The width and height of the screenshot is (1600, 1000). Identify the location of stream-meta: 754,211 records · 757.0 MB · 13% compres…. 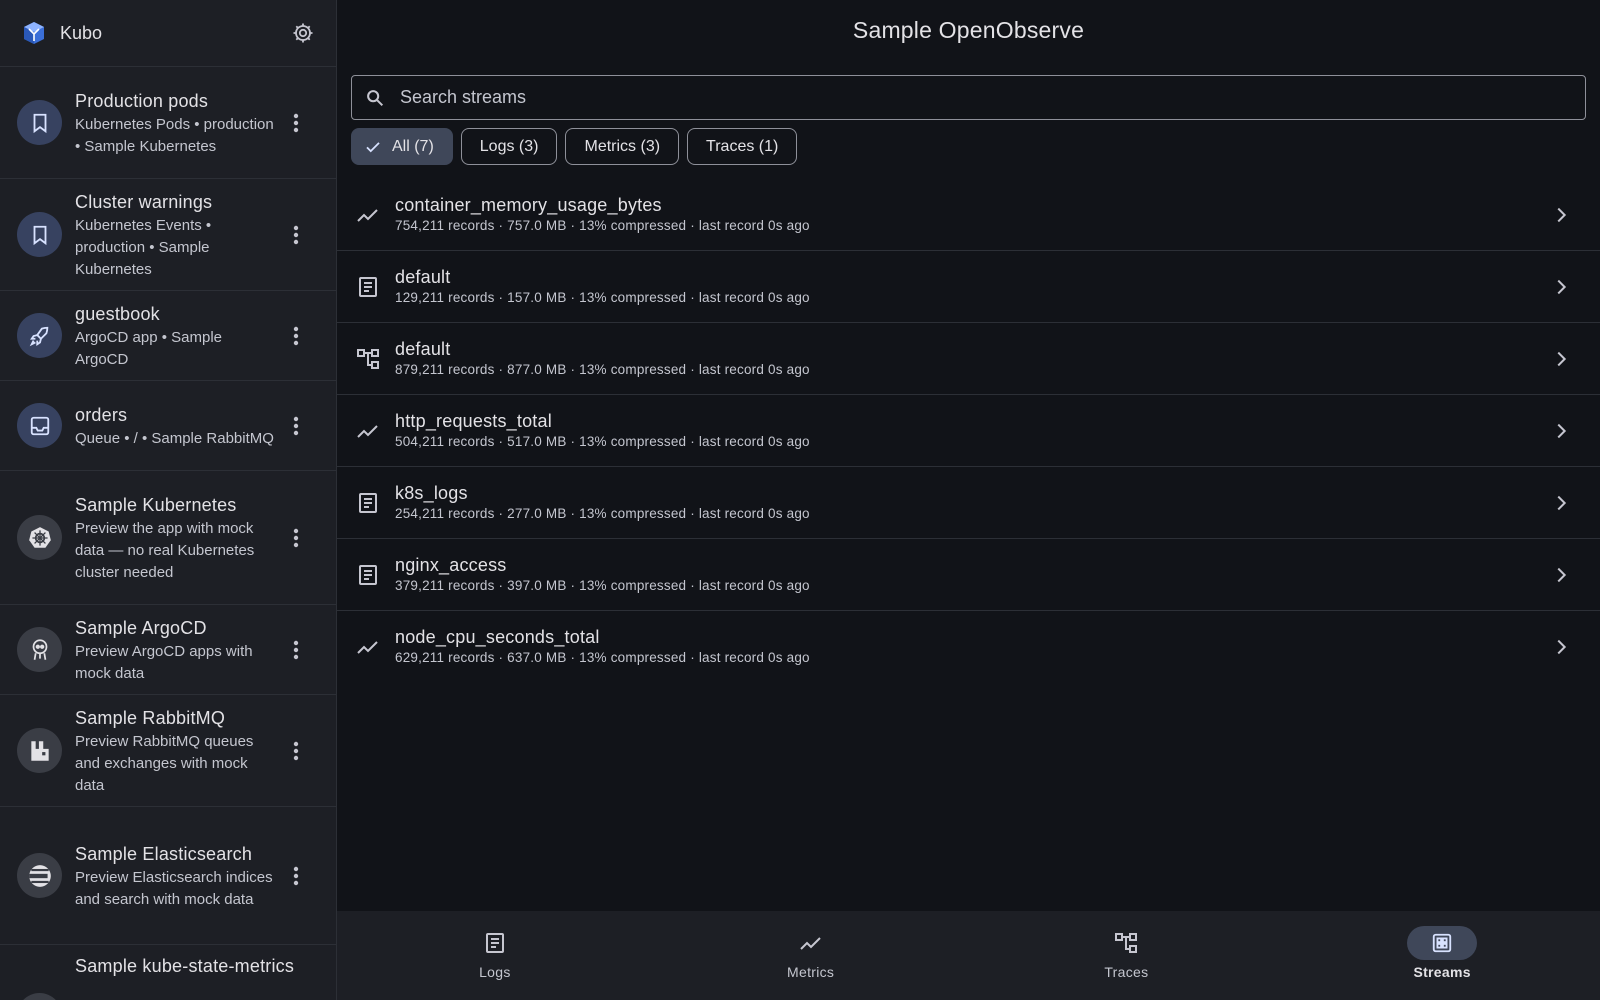
(602, 225).